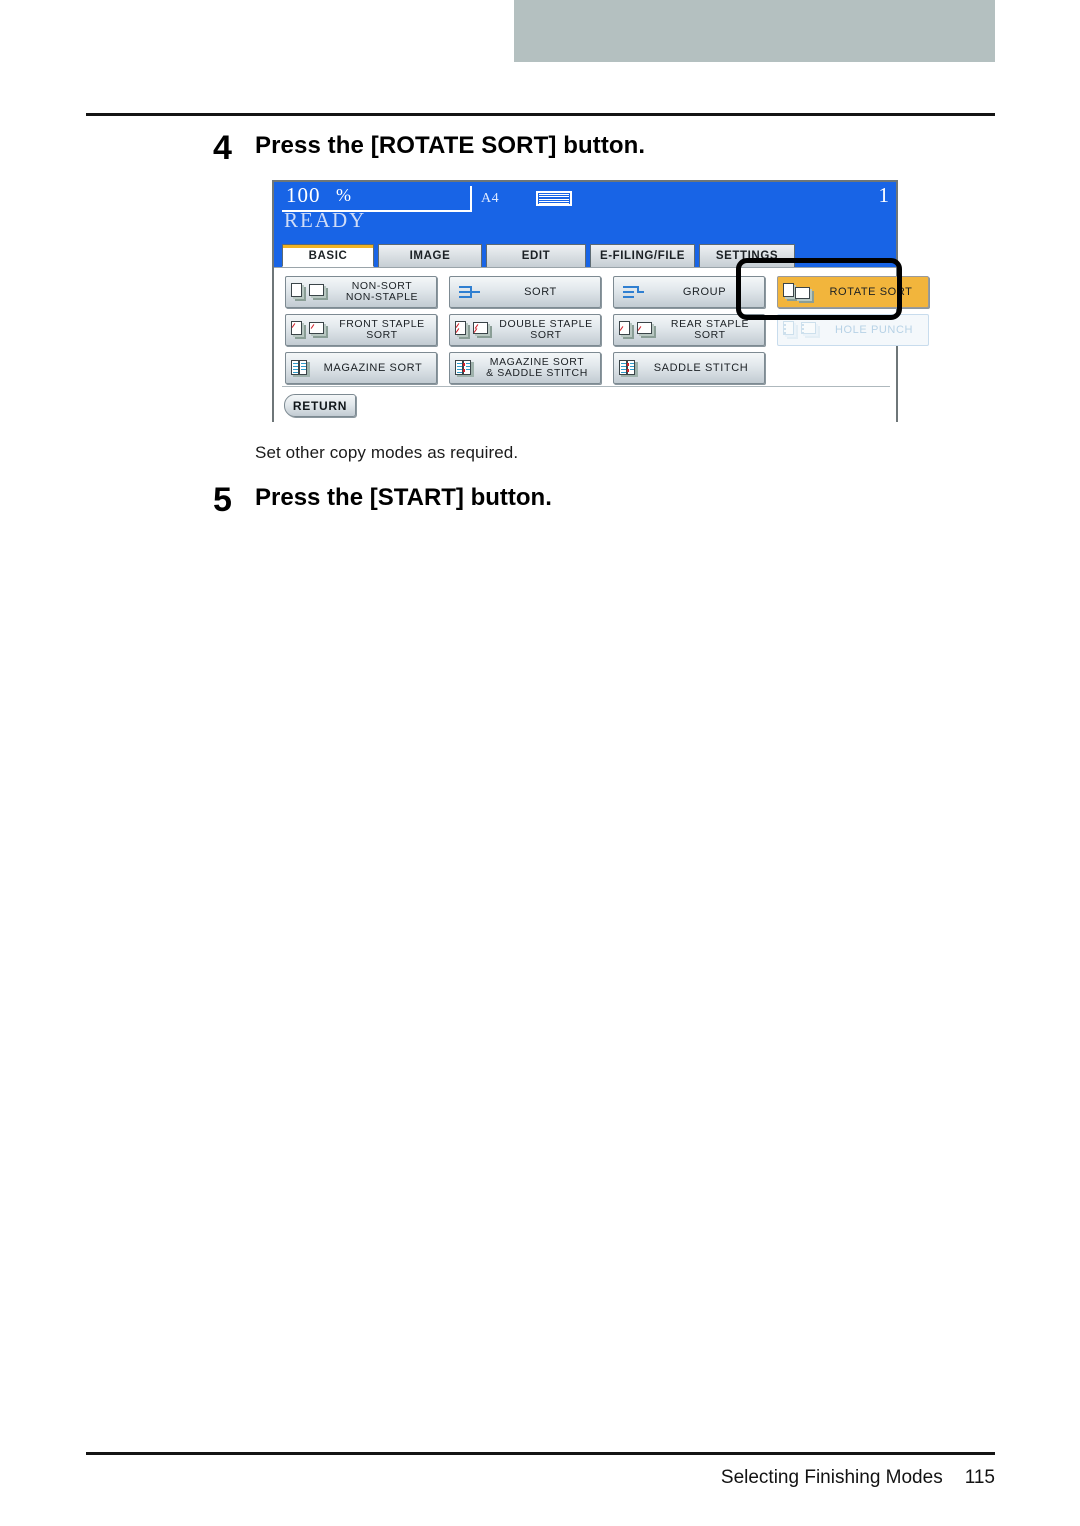 The height and width of the screenshot is (1526, 1080). Describe the element at coordinates (874, 330) in the screenshot. I see `button-label: HOLE PUNCH` at that location.